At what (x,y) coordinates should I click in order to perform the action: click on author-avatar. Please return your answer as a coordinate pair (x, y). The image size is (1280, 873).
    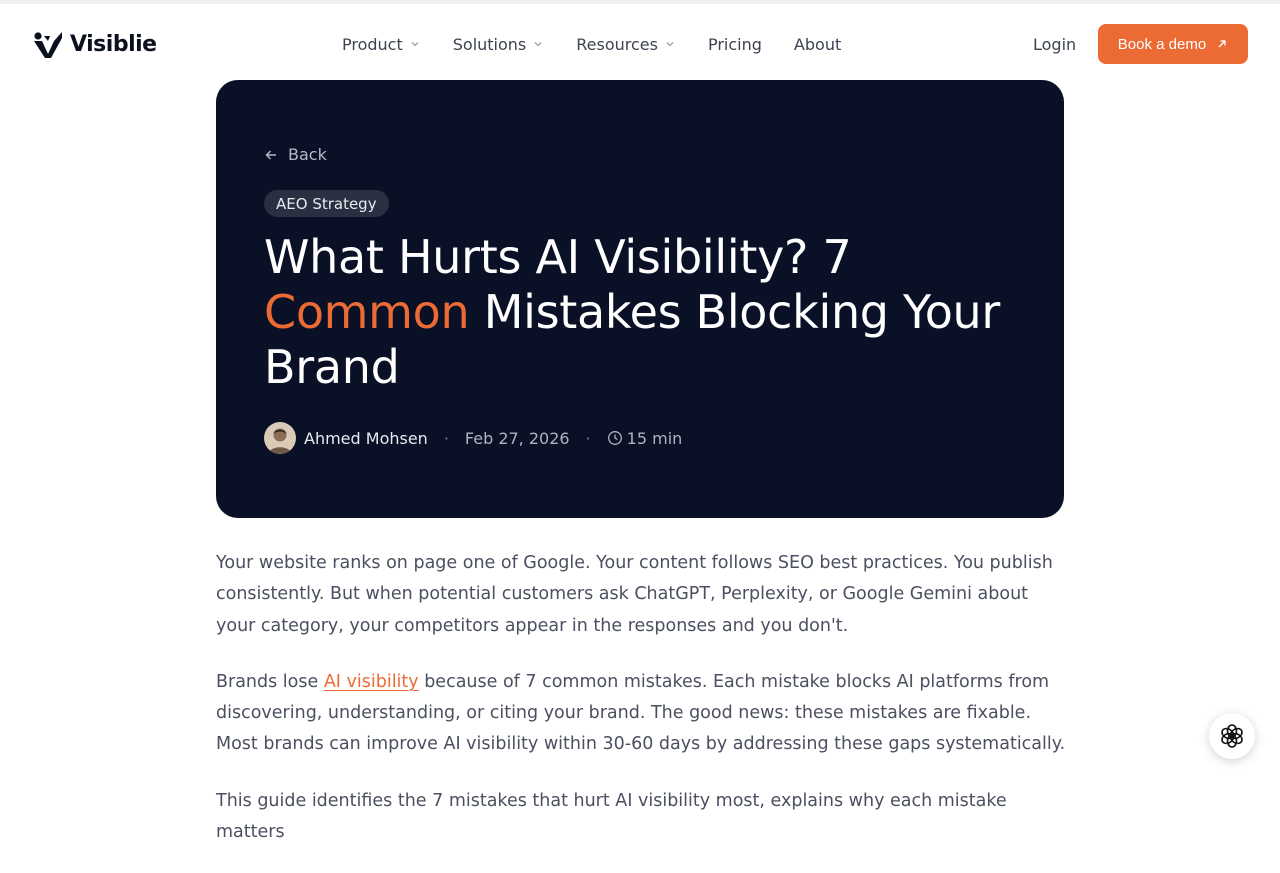
    Looking at the image, I should click on (280, 438).